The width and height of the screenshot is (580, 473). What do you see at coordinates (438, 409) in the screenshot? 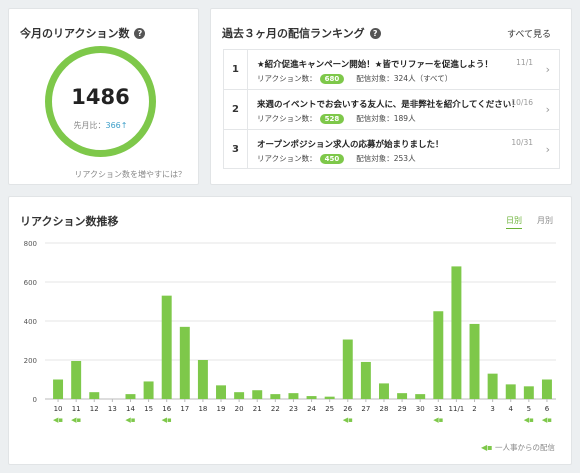
I see `x-tick-label: 31` at bounding box center [438, 409].